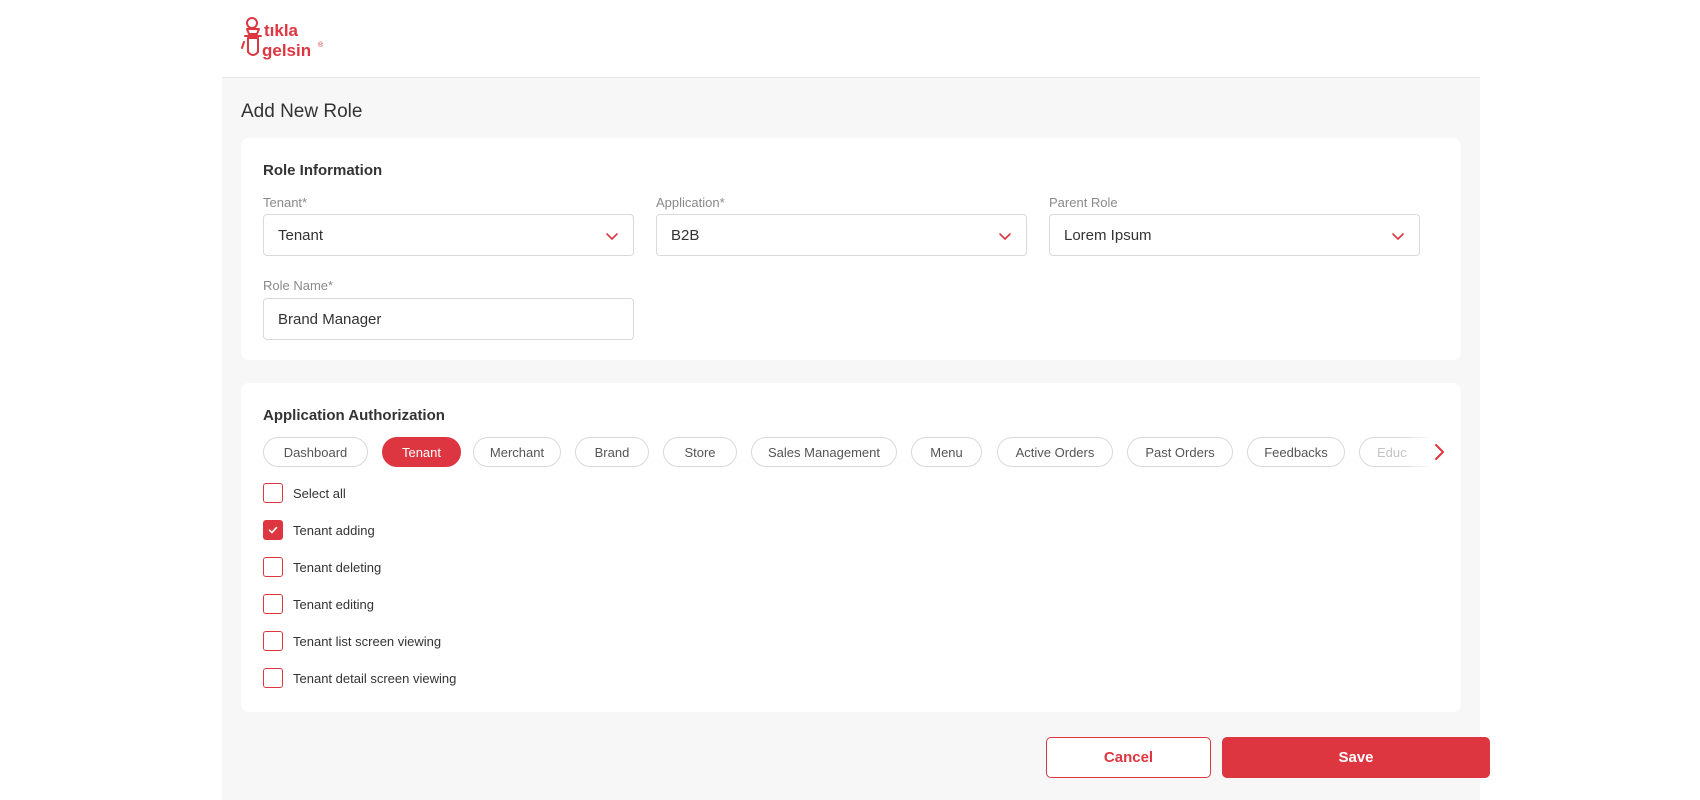 This screenshot has height=800, width=1700. What do you see at coordinates (286, 50) in the screenshot?
I see `svg-text: gelsin` at bounding box center [286, 50].